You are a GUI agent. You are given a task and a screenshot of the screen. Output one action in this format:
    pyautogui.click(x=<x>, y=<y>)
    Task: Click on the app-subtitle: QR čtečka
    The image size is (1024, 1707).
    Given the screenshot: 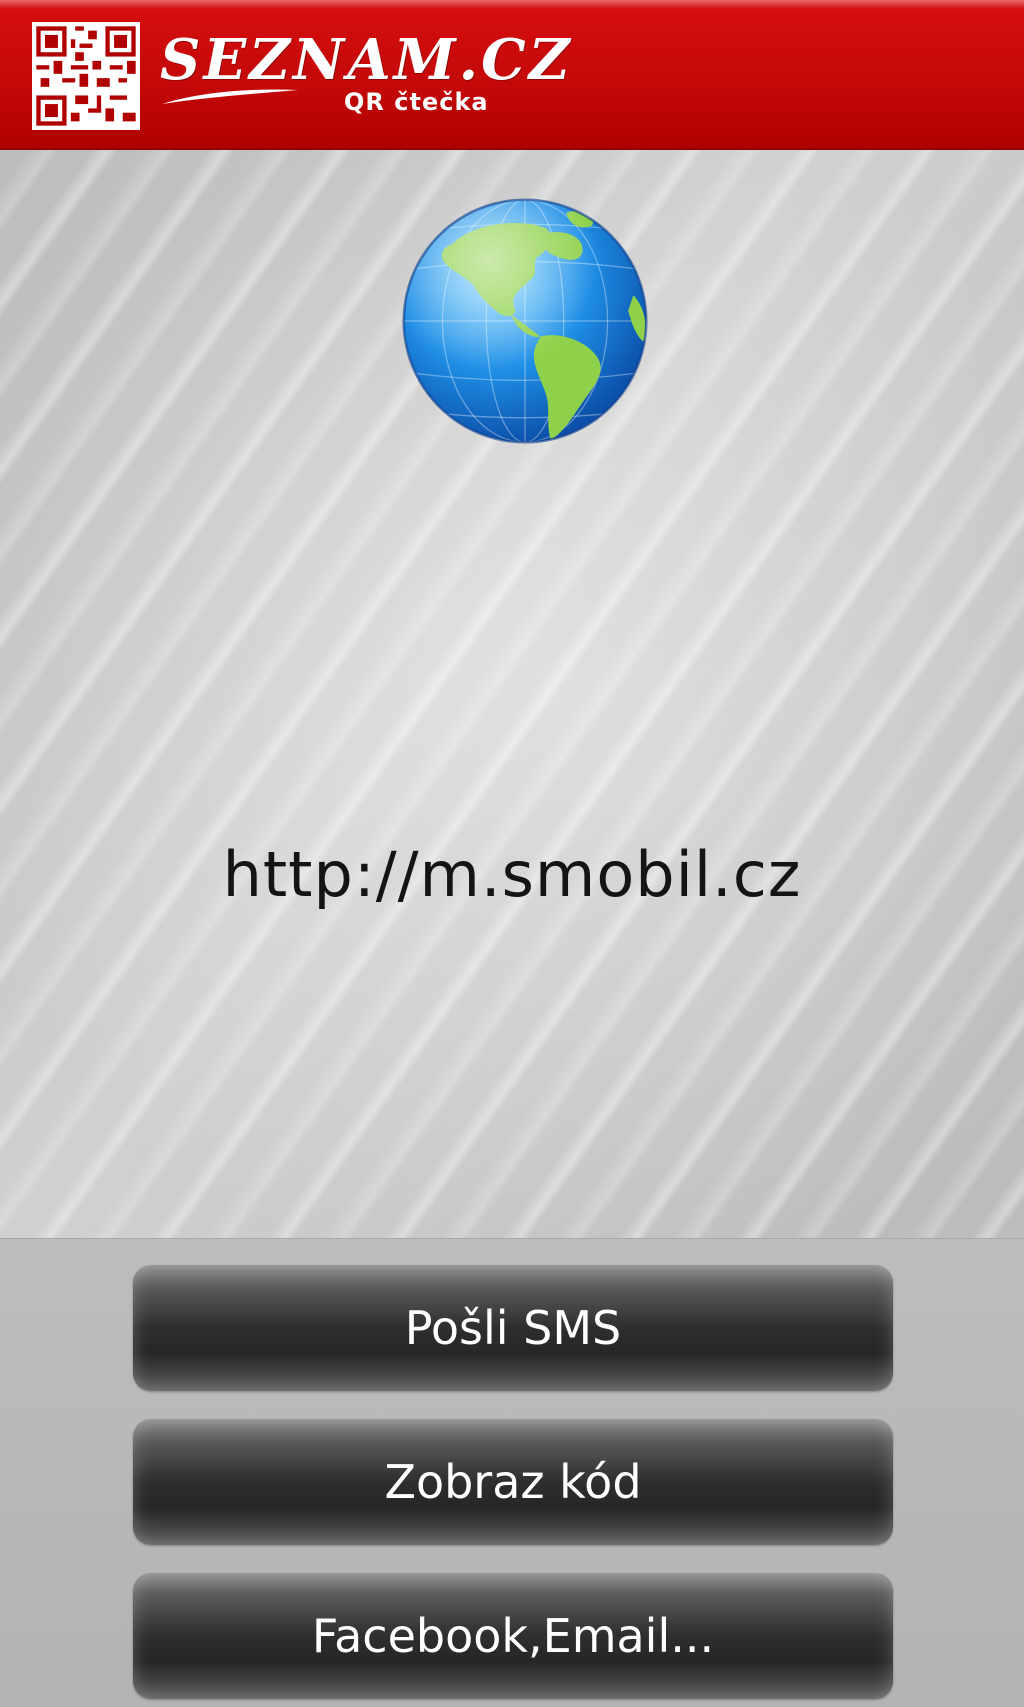 What is the action you would take?
    pyautogui.click(x=416, y=102)
    